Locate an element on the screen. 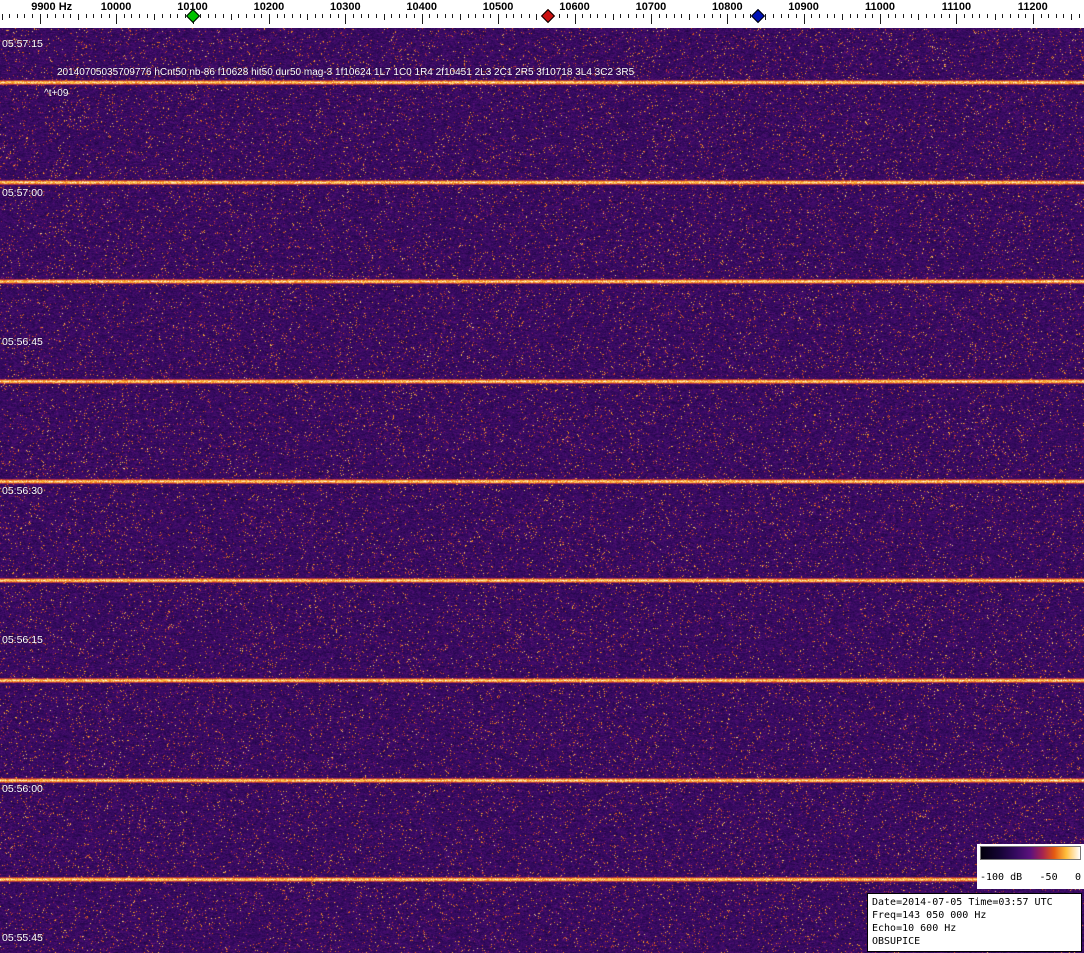  colorbar-gradient is located at coordinates (1030, 853).